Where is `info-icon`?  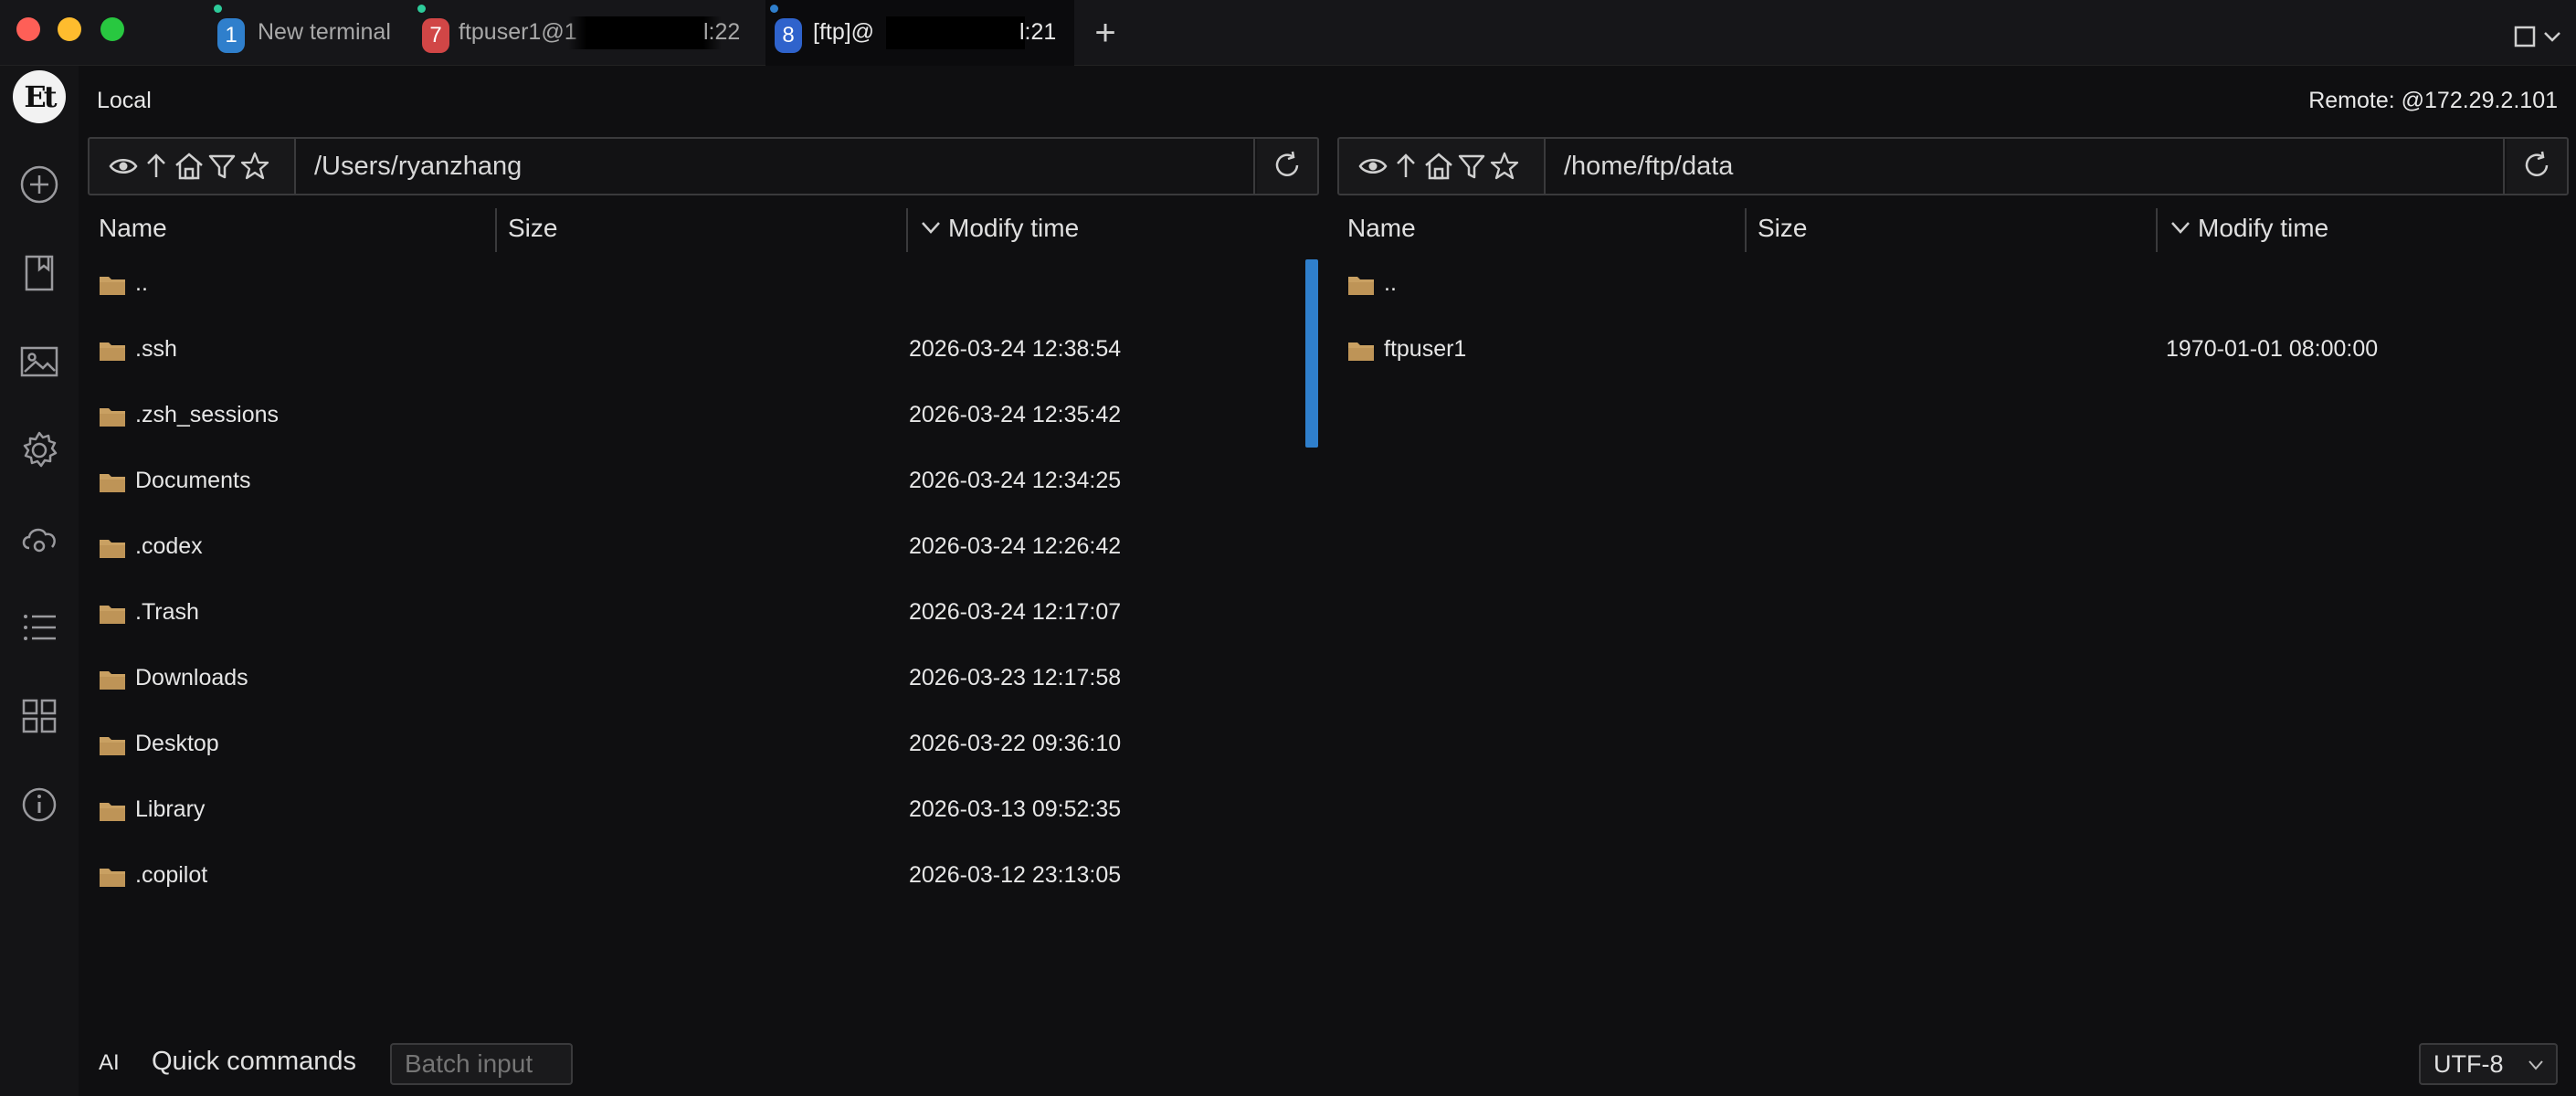
info-icon is located at coordinates (39, 805).